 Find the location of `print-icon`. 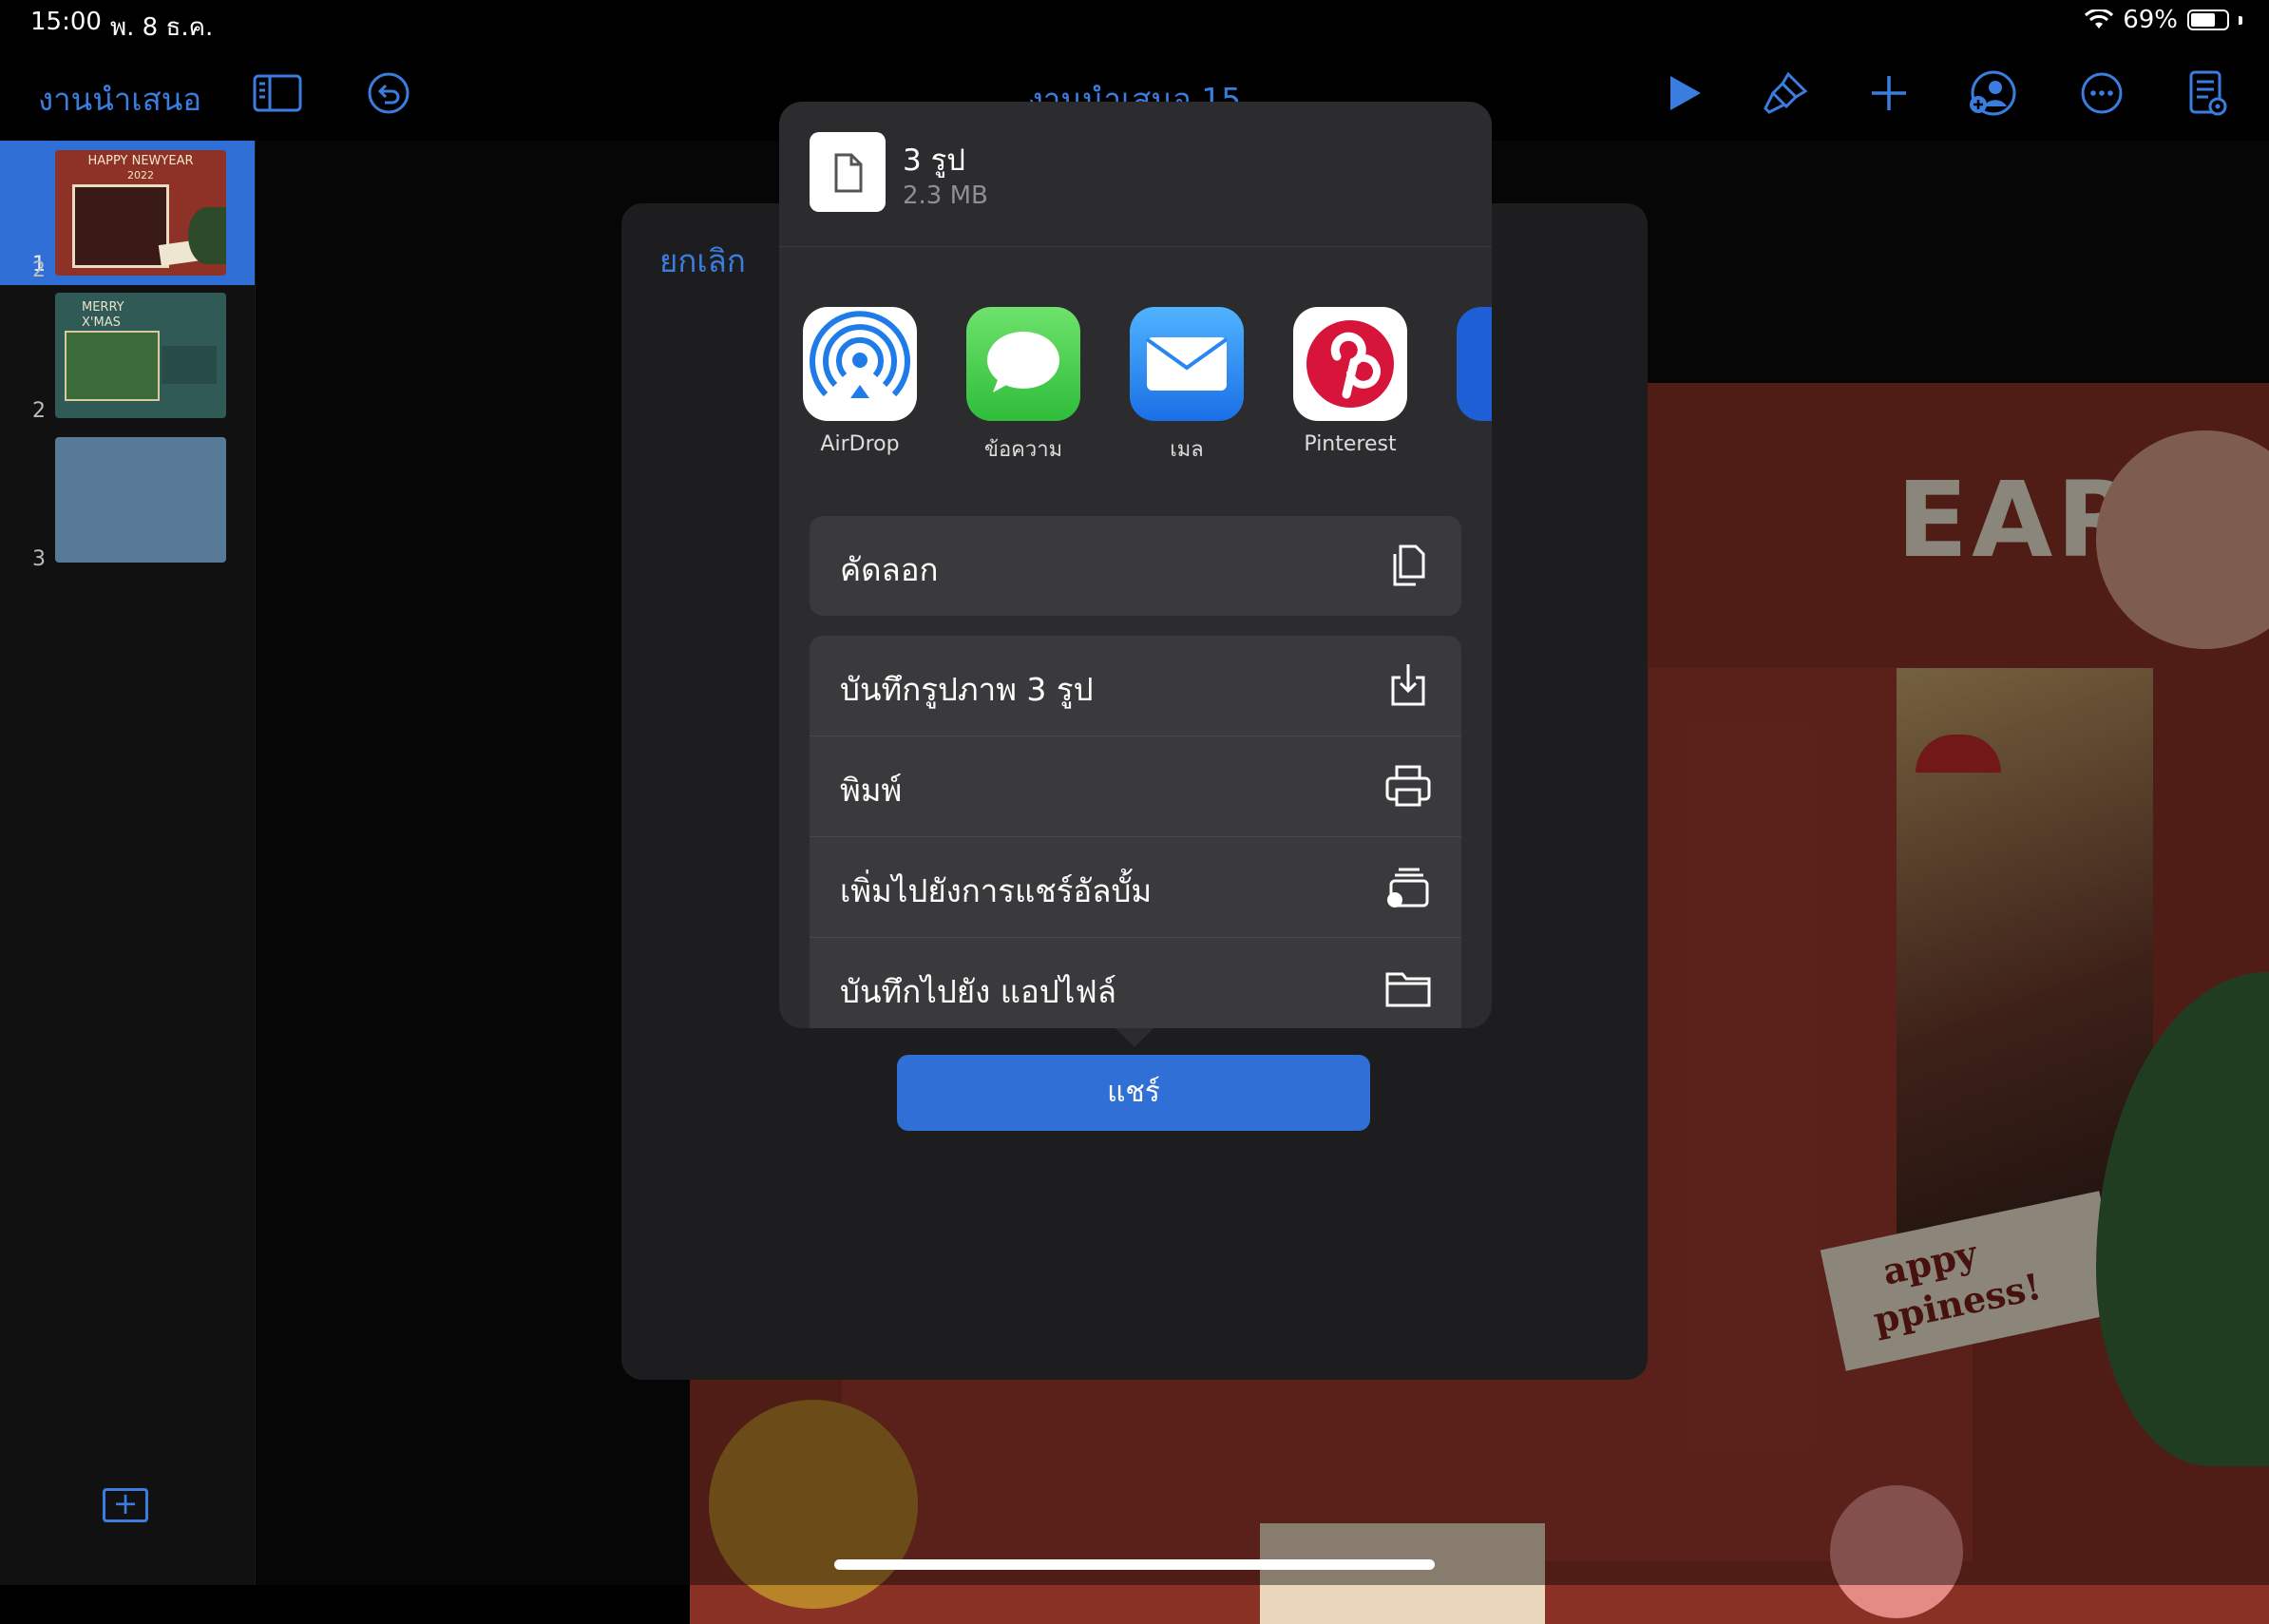

print-icon is located at coordinates (1408, 785).